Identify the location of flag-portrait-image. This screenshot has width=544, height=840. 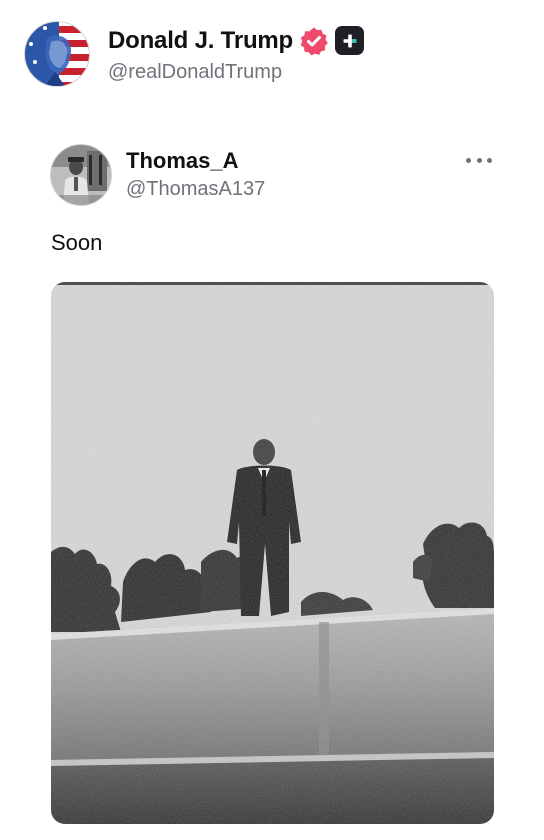
(57, 54).